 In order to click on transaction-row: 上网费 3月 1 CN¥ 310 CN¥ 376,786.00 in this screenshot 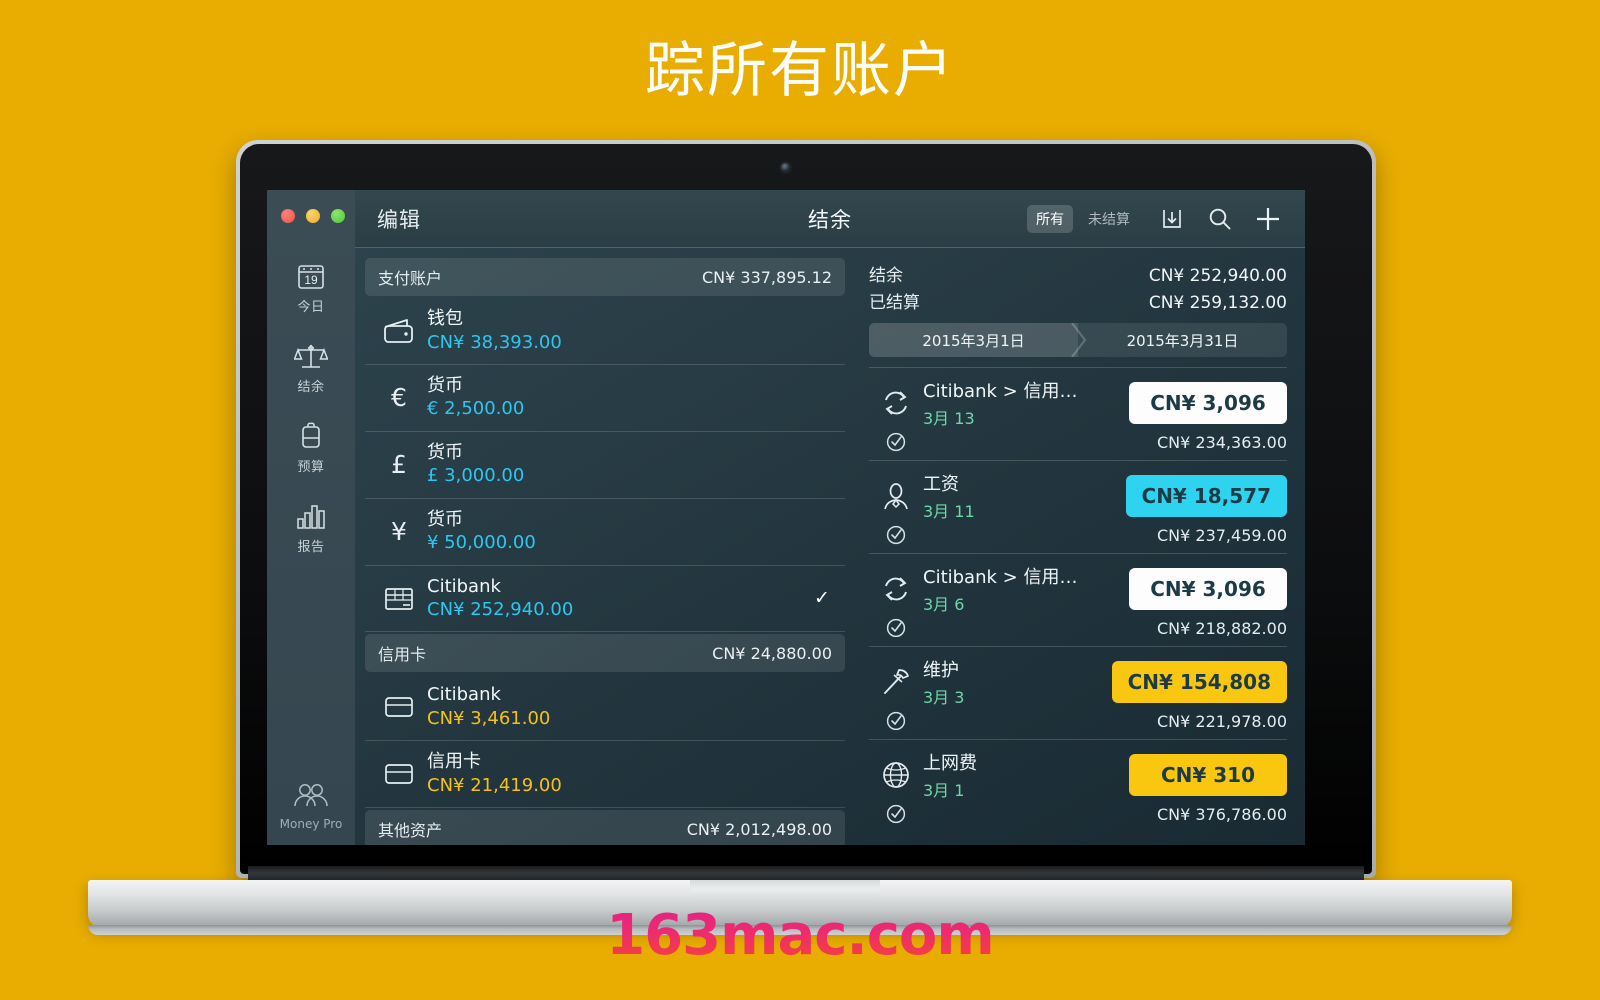, I will do `click(1078, 785)`.